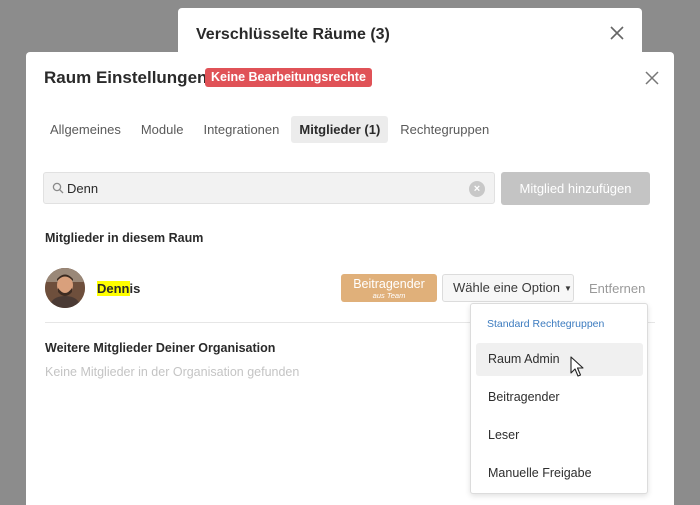  I want to click on name-highlight: Denn, so click(113, 288).